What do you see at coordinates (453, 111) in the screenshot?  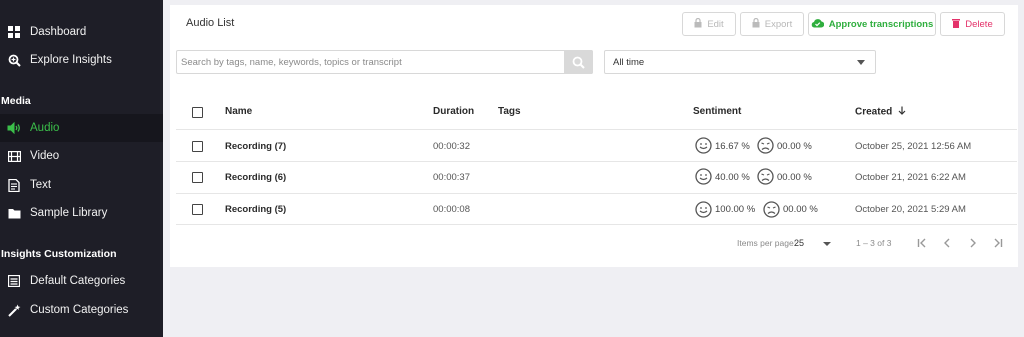 I see `column-header-duration: Duration` at bounding box center [453, 111].